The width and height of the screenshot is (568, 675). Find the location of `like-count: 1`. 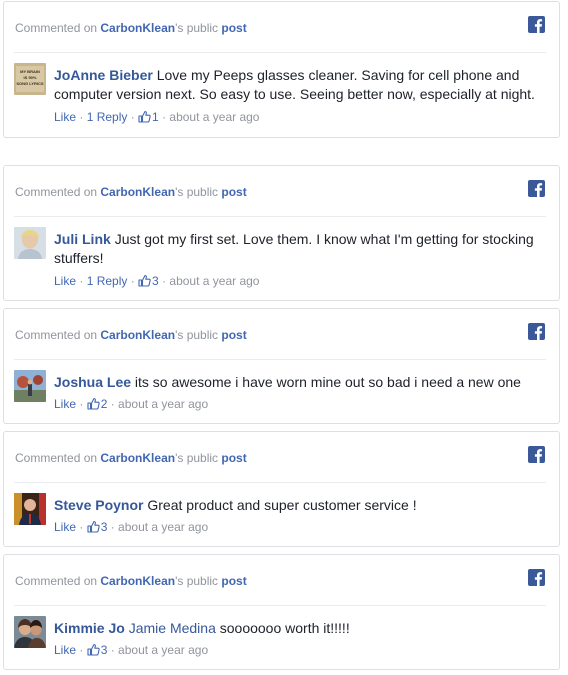

like-count: 1 is located at coordinates (148, 117).